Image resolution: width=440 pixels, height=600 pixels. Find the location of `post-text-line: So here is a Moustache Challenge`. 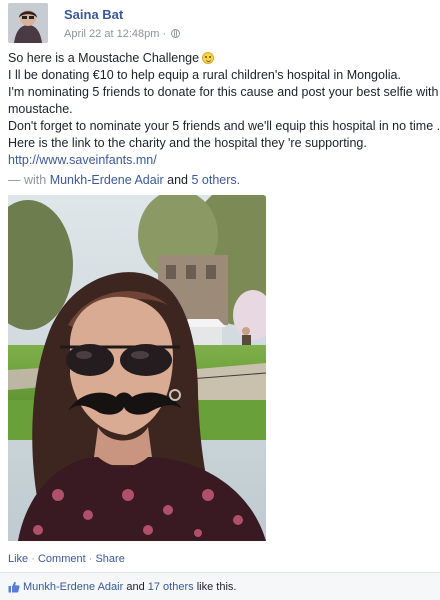

post-text-line: So here is a Moustache Challenge is located at coordinates (221, 58).